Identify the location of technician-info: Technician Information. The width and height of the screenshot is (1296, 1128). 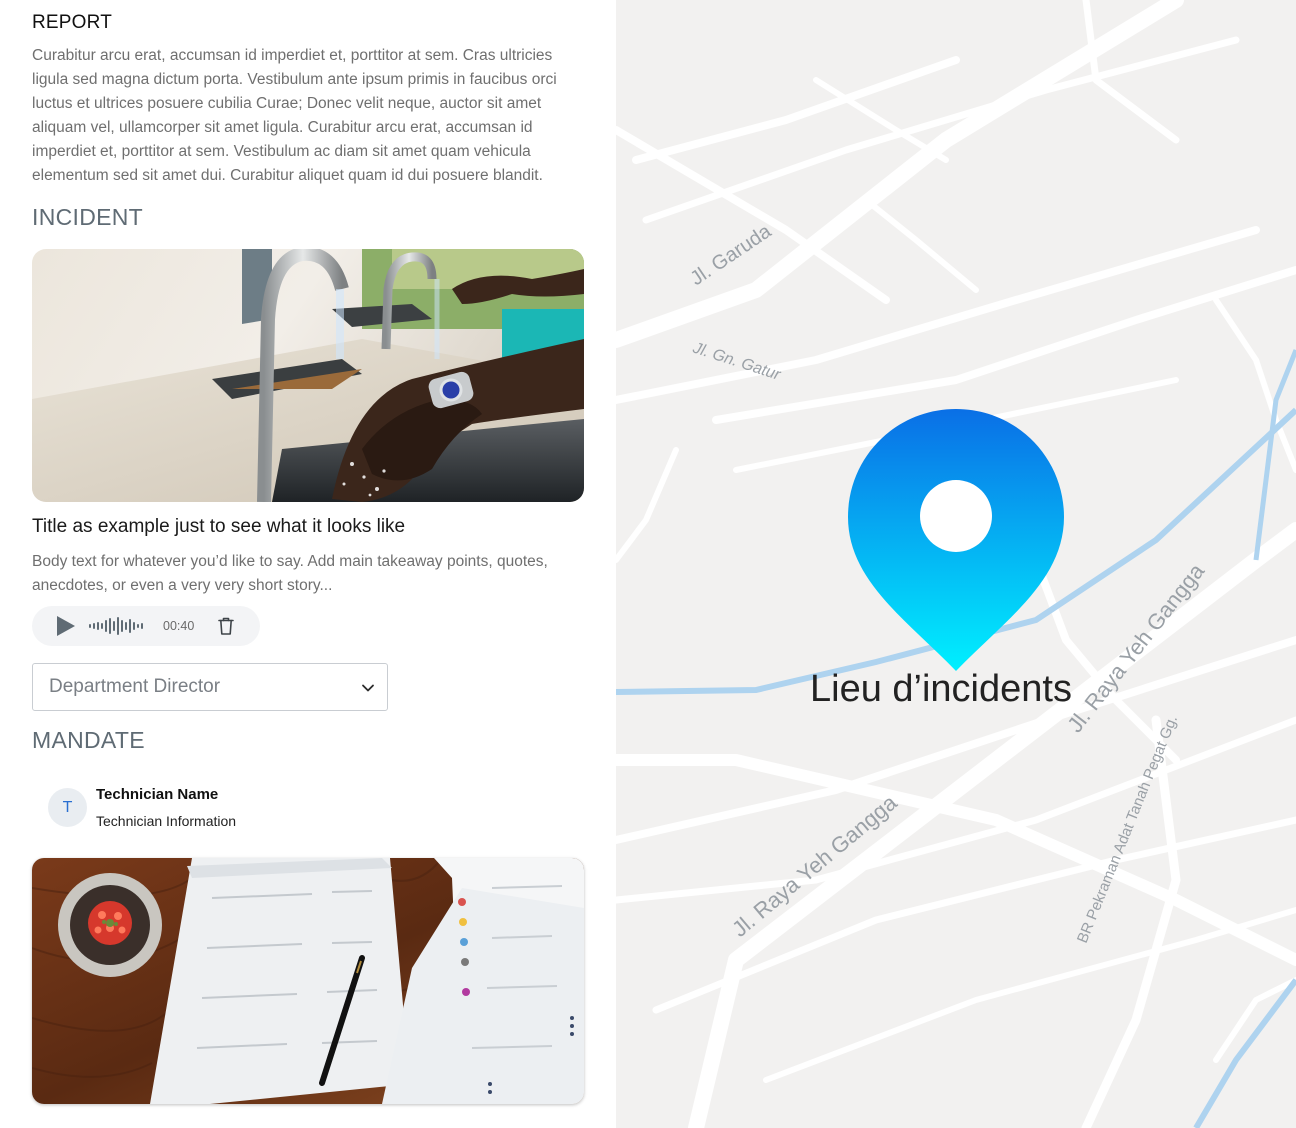
(166, 821).